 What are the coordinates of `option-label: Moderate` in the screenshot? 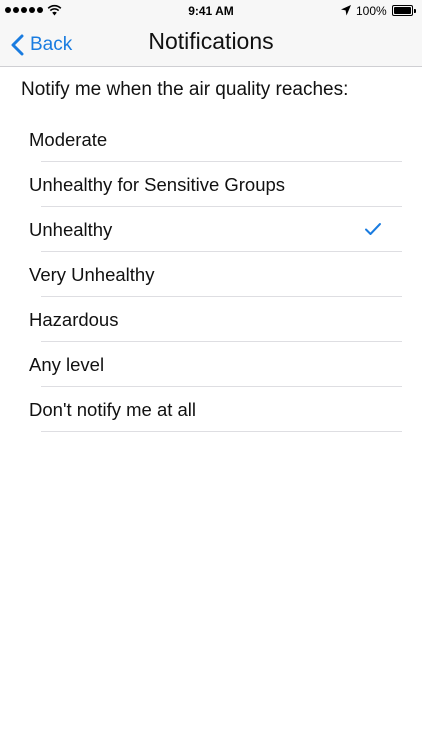 It's located at (68, 139).